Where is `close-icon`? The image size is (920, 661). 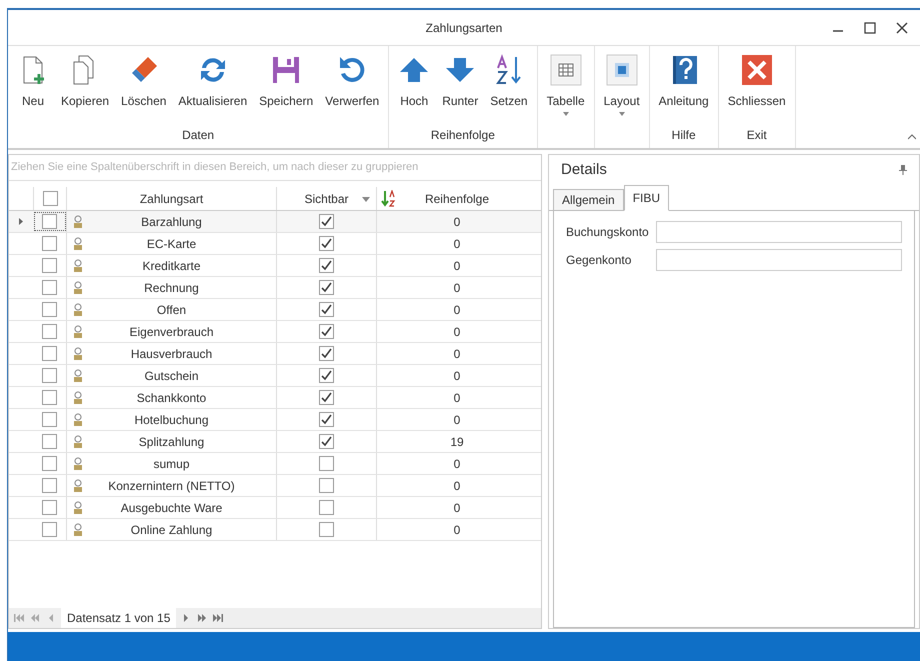
close-icon is located at coordinates (756, 70).